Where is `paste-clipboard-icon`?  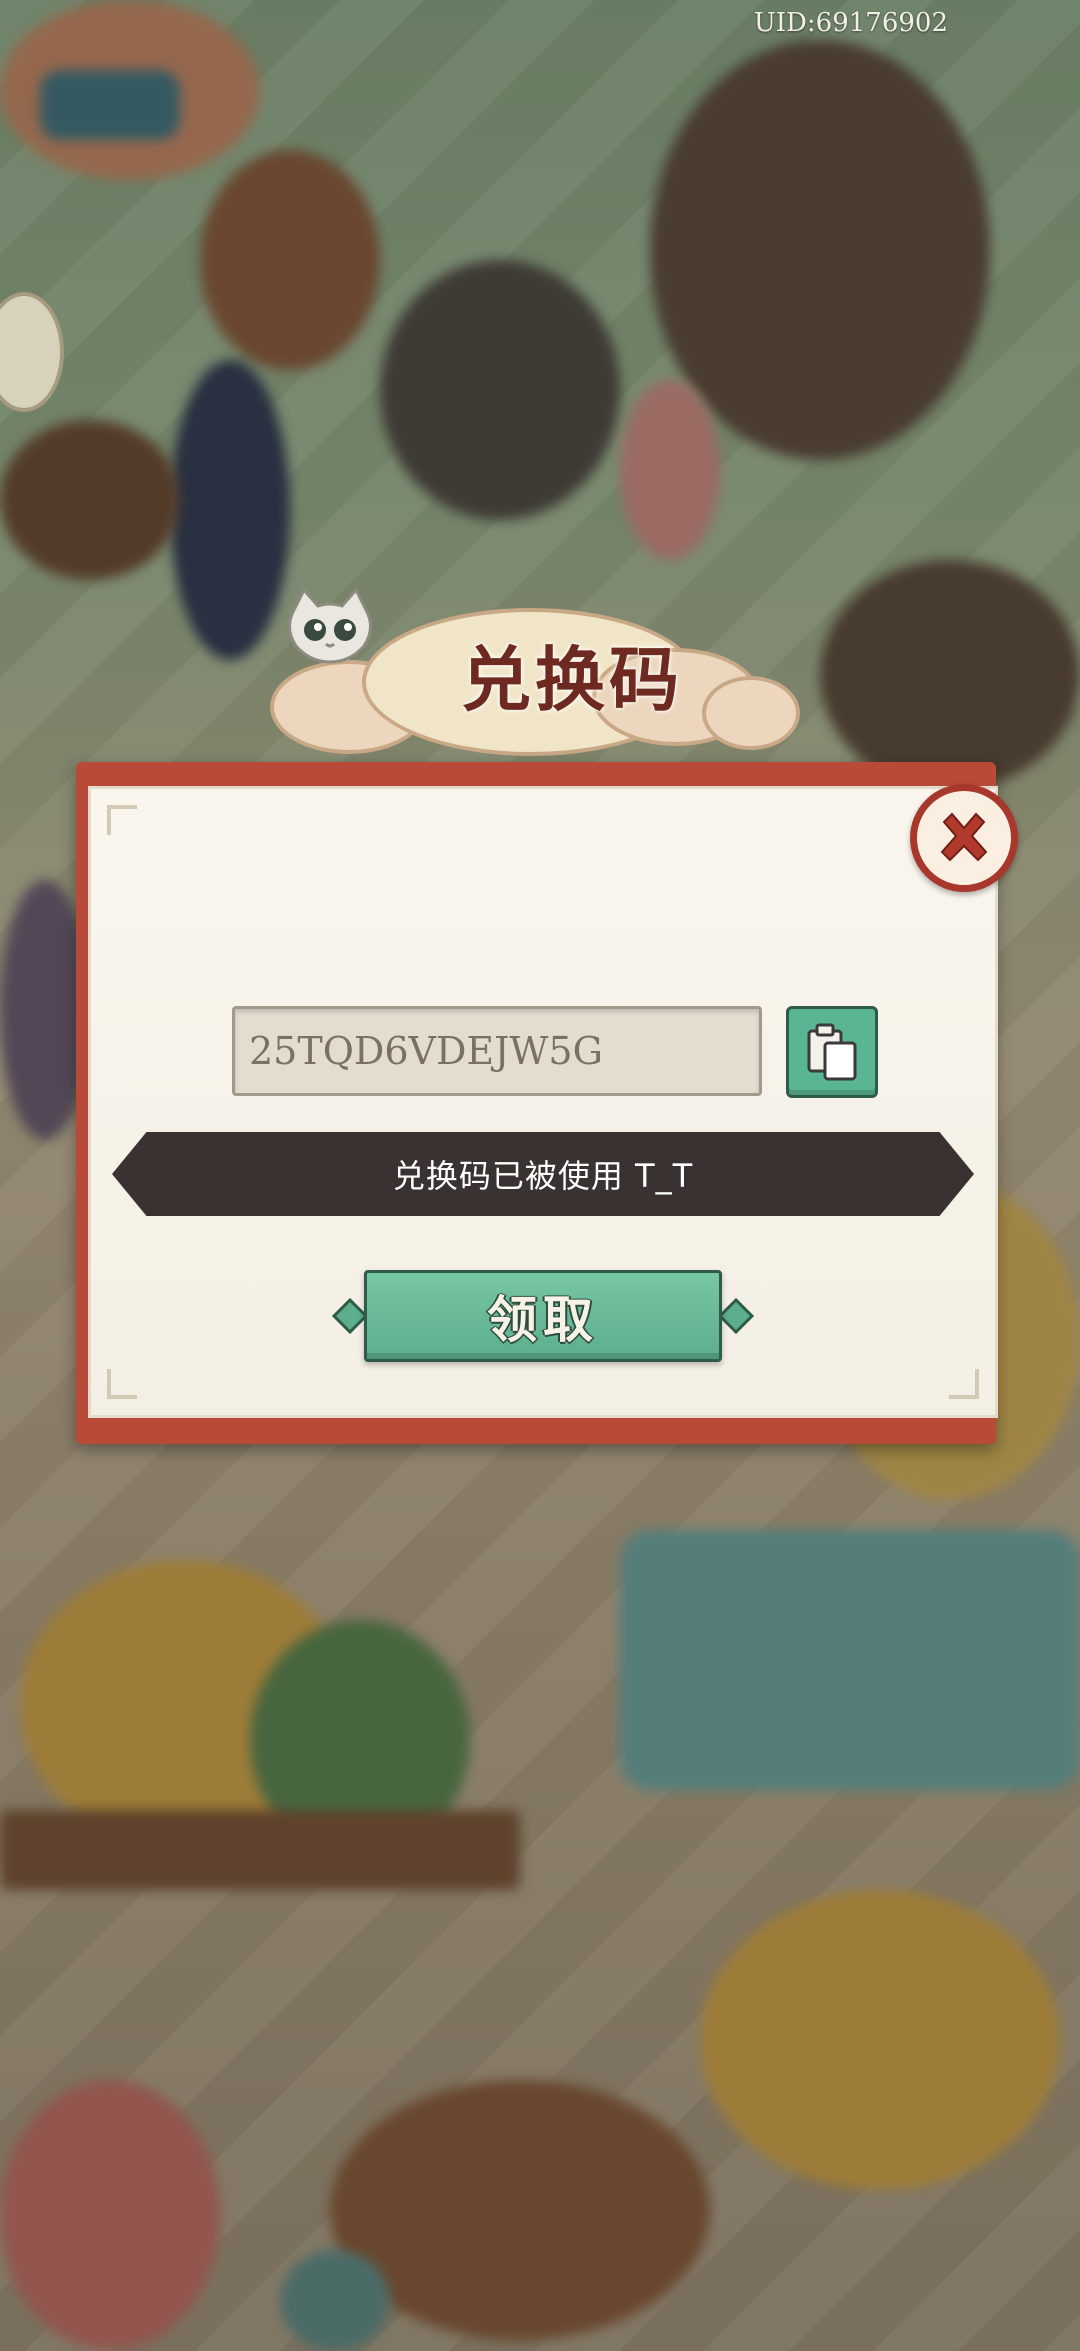 paste-clipboard-icon is located at coordinates (832, 1052).